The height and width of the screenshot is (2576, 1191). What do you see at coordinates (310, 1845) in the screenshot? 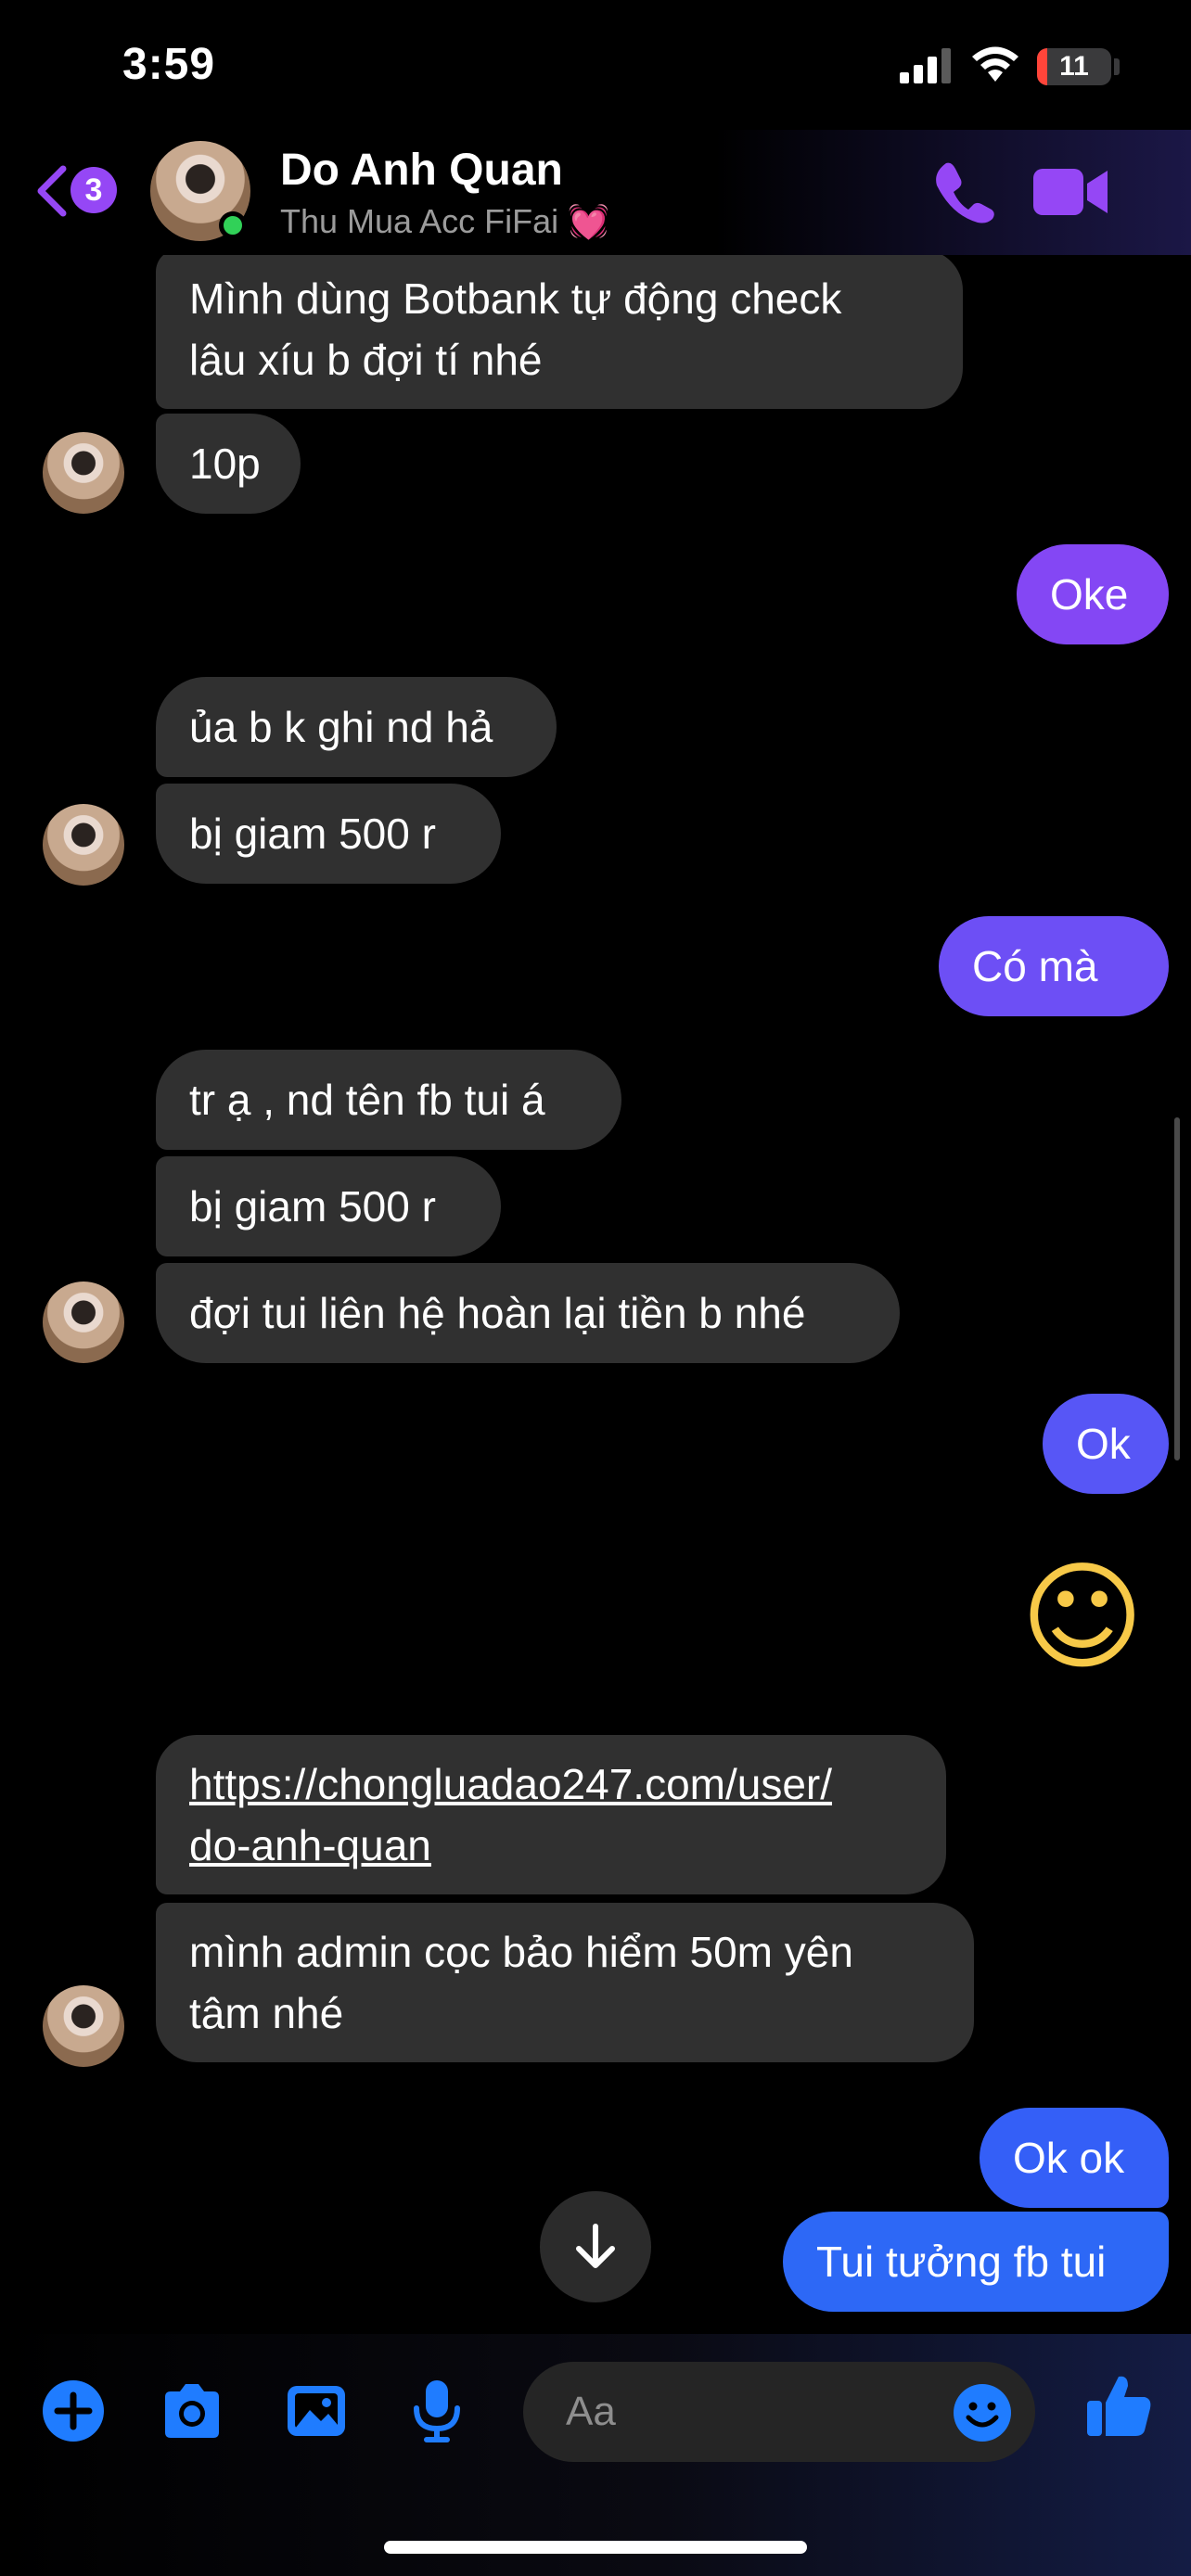
I see `message-text-line: do-anh-quan` at bounding box center [310, 1845].